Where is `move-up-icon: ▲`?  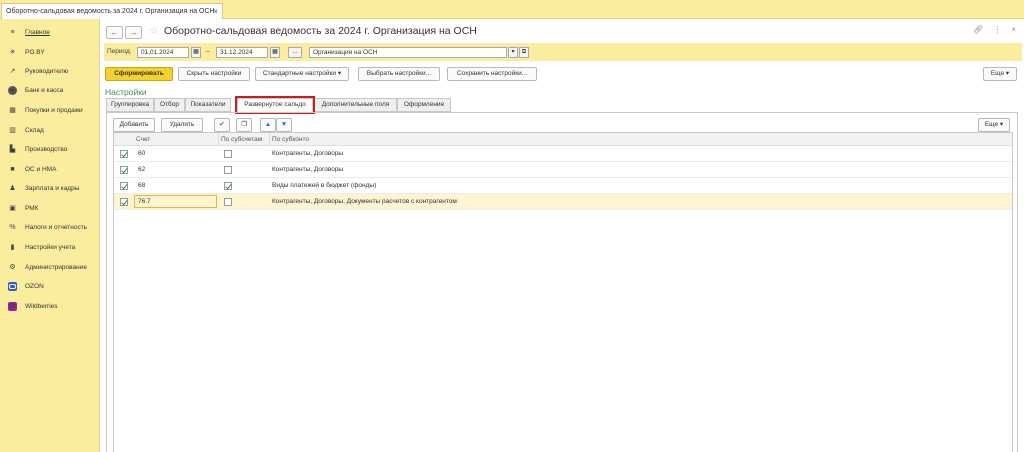
move-up-icon: ▲ is located at coordinates (268, 125).